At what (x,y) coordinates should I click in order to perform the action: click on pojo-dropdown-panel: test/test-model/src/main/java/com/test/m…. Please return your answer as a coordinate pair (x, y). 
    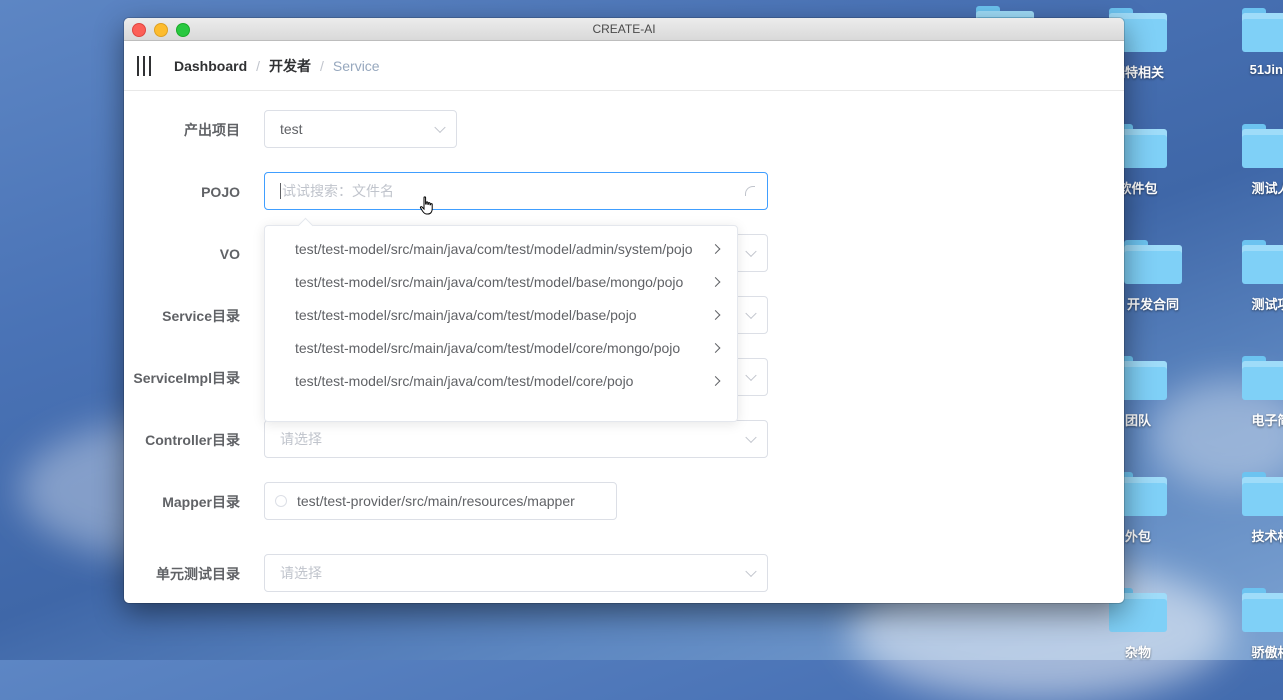
    Looking at the image, I should click on (501, 319).